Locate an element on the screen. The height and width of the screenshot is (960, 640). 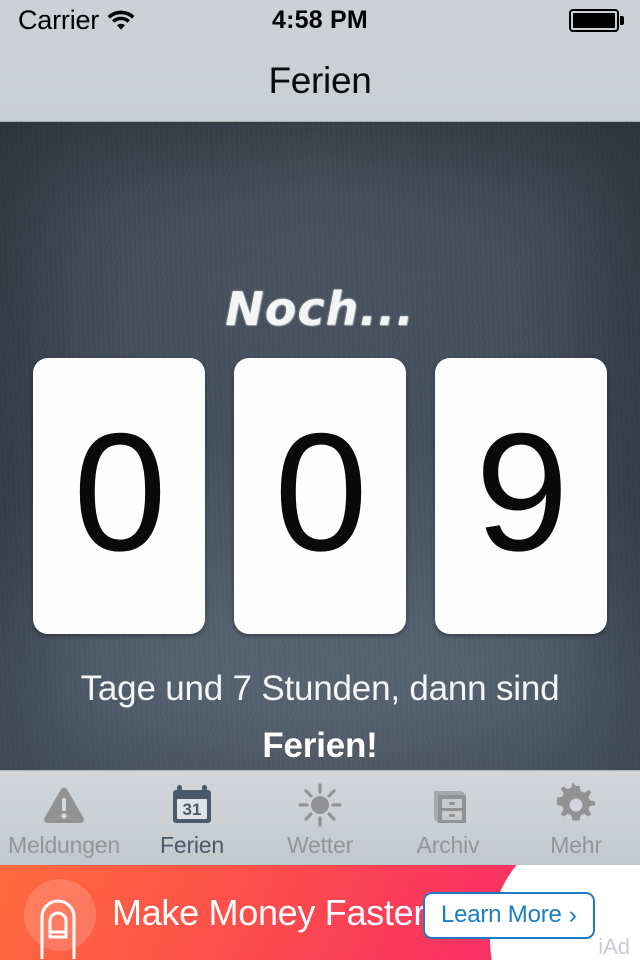
calendar-icon: 31 is located at coordinates (192, 805).